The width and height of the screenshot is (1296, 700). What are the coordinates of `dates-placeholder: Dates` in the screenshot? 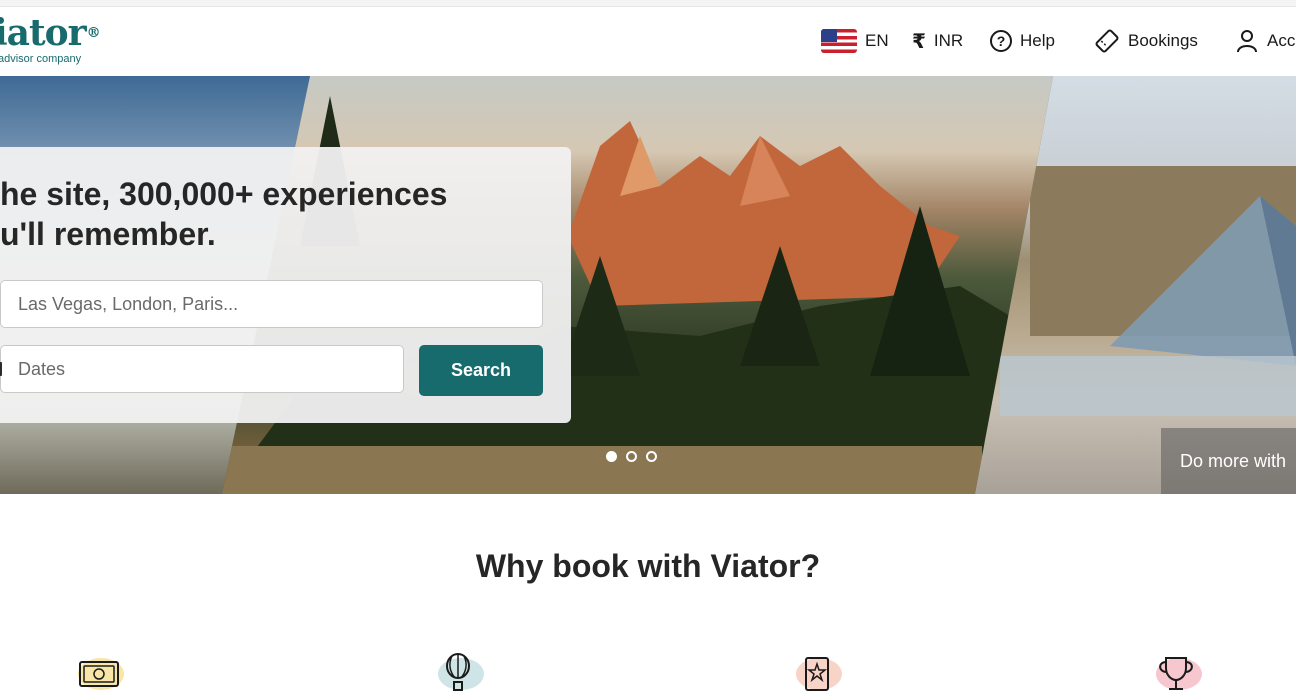 It's located at (42, 368).